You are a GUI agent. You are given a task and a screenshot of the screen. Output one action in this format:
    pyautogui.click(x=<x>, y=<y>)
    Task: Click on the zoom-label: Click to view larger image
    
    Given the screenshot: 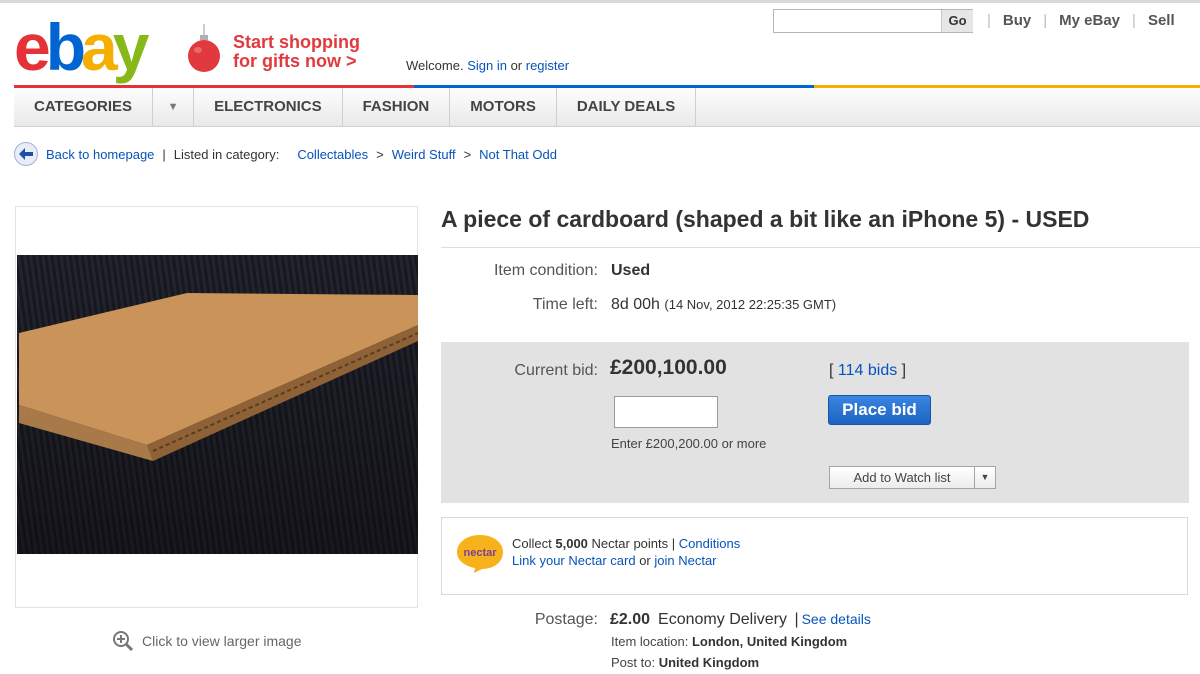 What is the action you would take?
    pyautogui.click(x=222, y=641)
    